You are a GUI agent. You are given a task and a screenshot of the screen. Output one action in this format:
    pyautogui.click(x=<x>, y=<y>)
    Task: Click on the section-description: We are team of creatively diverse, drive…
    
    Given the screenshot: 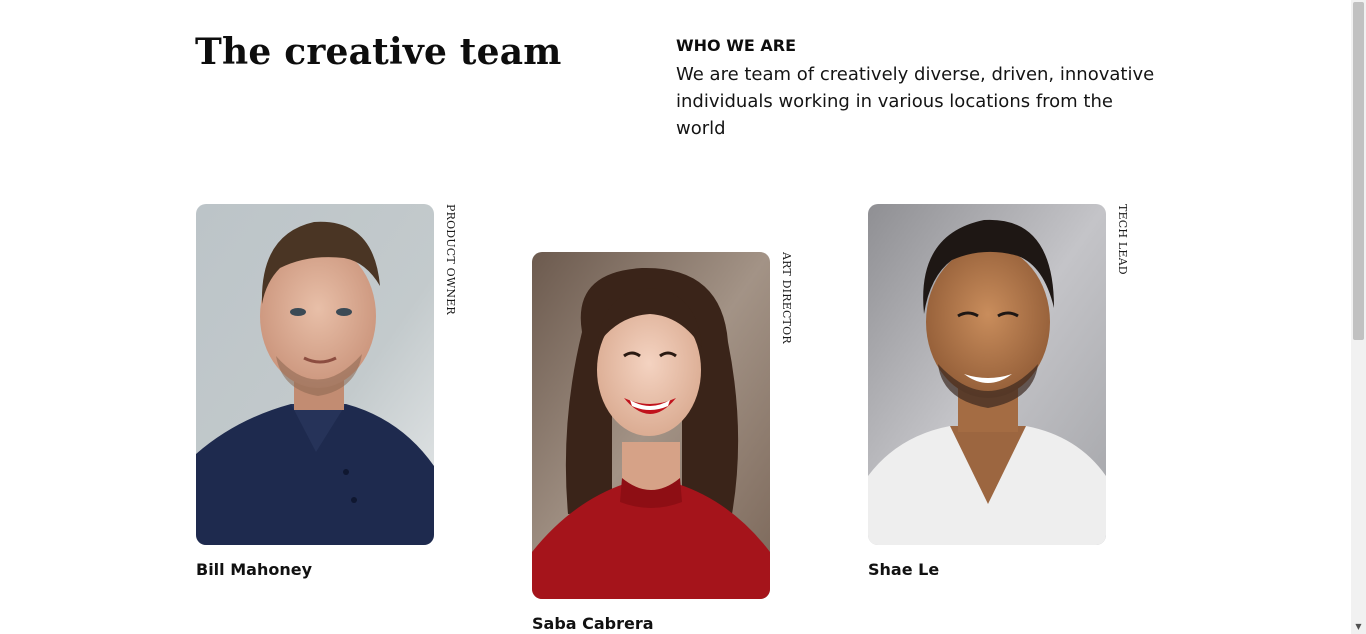 What is the action you would take?
    pyautogui.click(x=915, y=101)
    